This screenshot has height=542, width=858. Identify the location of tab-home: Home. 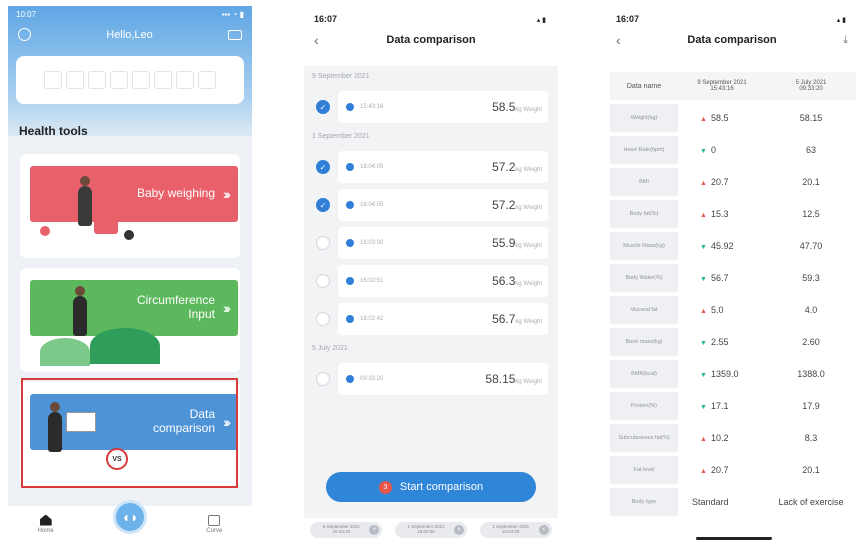
(45, 524).